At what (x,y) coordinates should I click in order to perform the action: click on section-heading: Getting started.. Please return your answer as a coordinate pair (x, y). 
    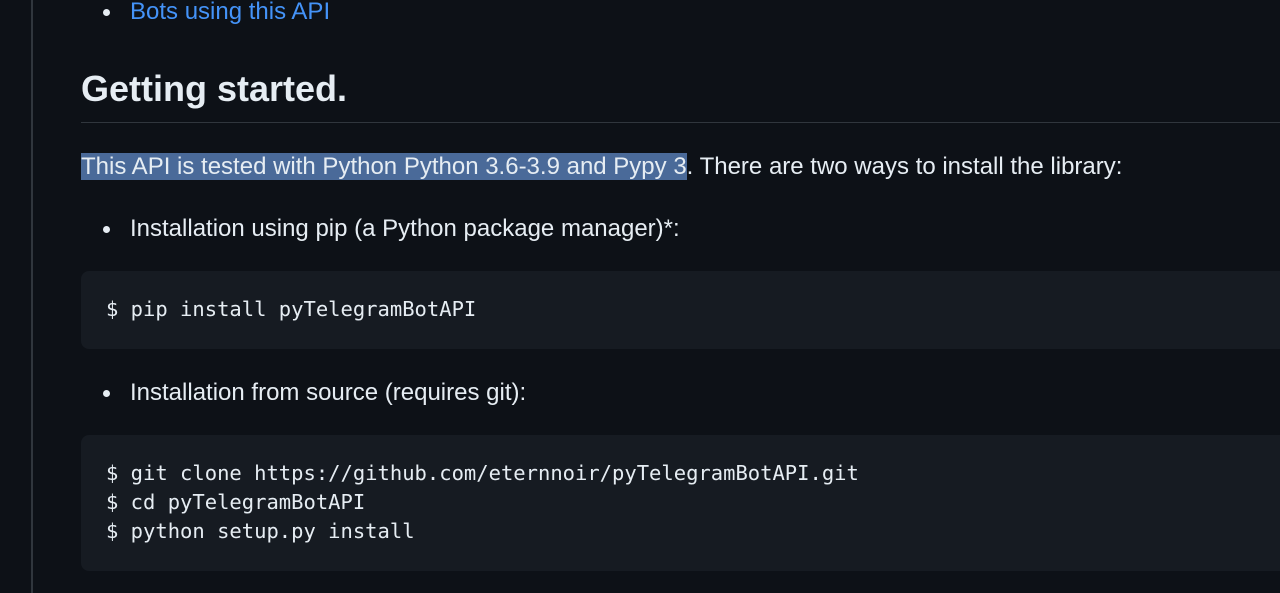
    Looking at the image, I should click on (214, 88).